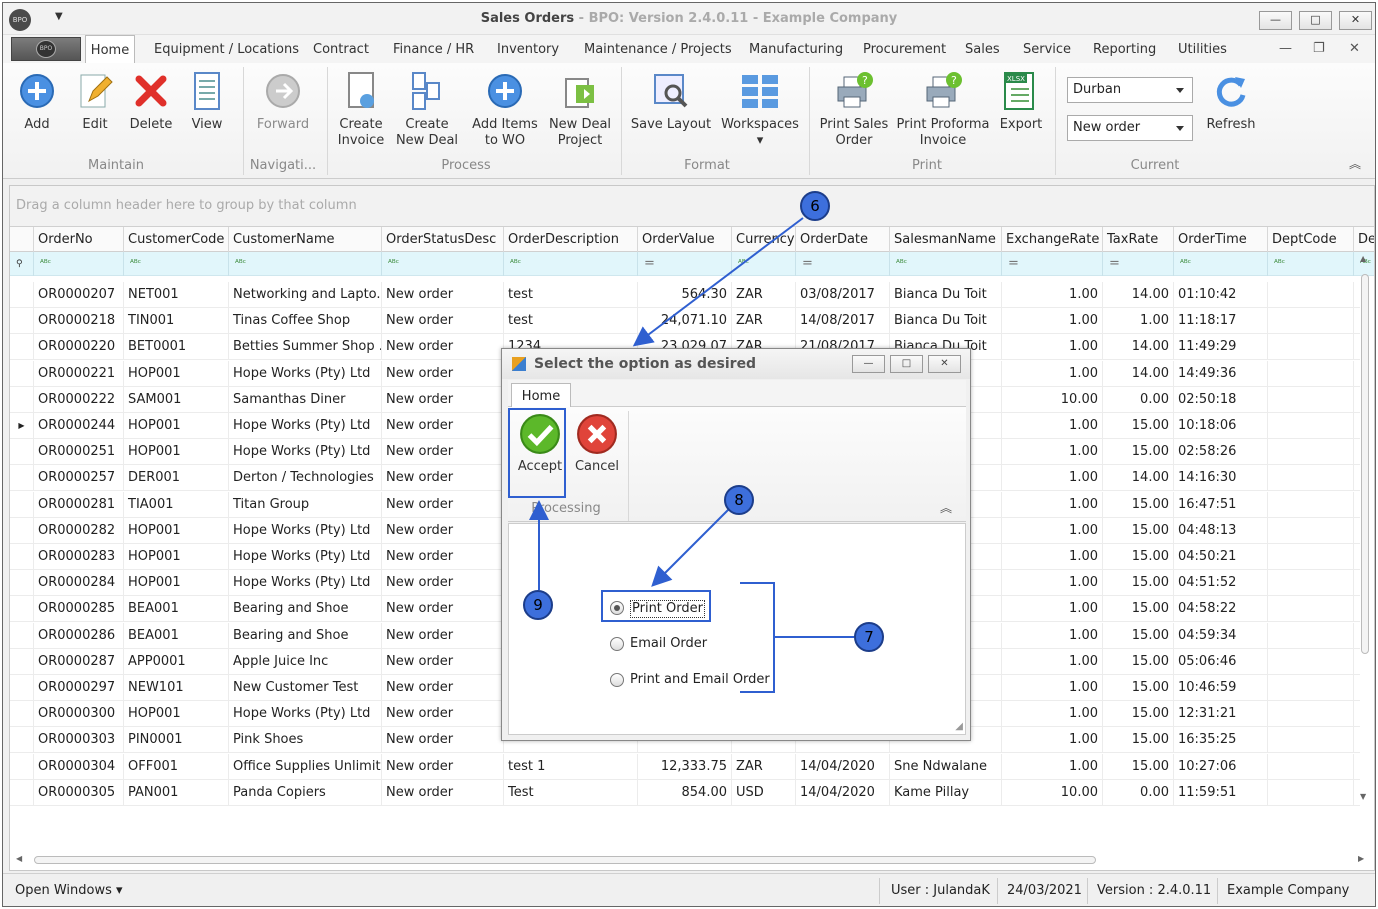 The width and height of the screenshot is (1378, 909). Describe the element at coordinates (1355, 20) in the screenshot. I see `close-button: ✕` at that location.